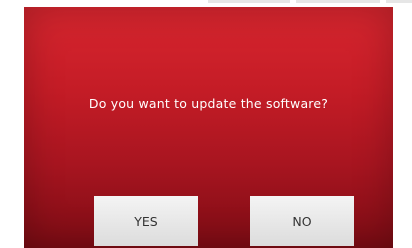 The image size is (412, 248). I want to click on yes-button: YES, so click(146, 221).